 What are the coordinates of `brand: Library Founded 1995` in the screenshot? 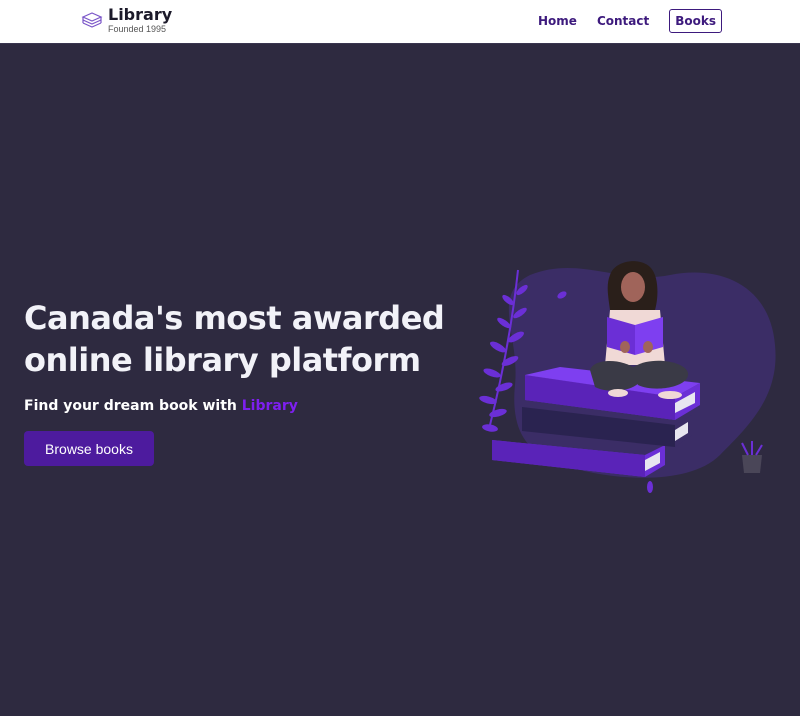 It's located at (126, 20).